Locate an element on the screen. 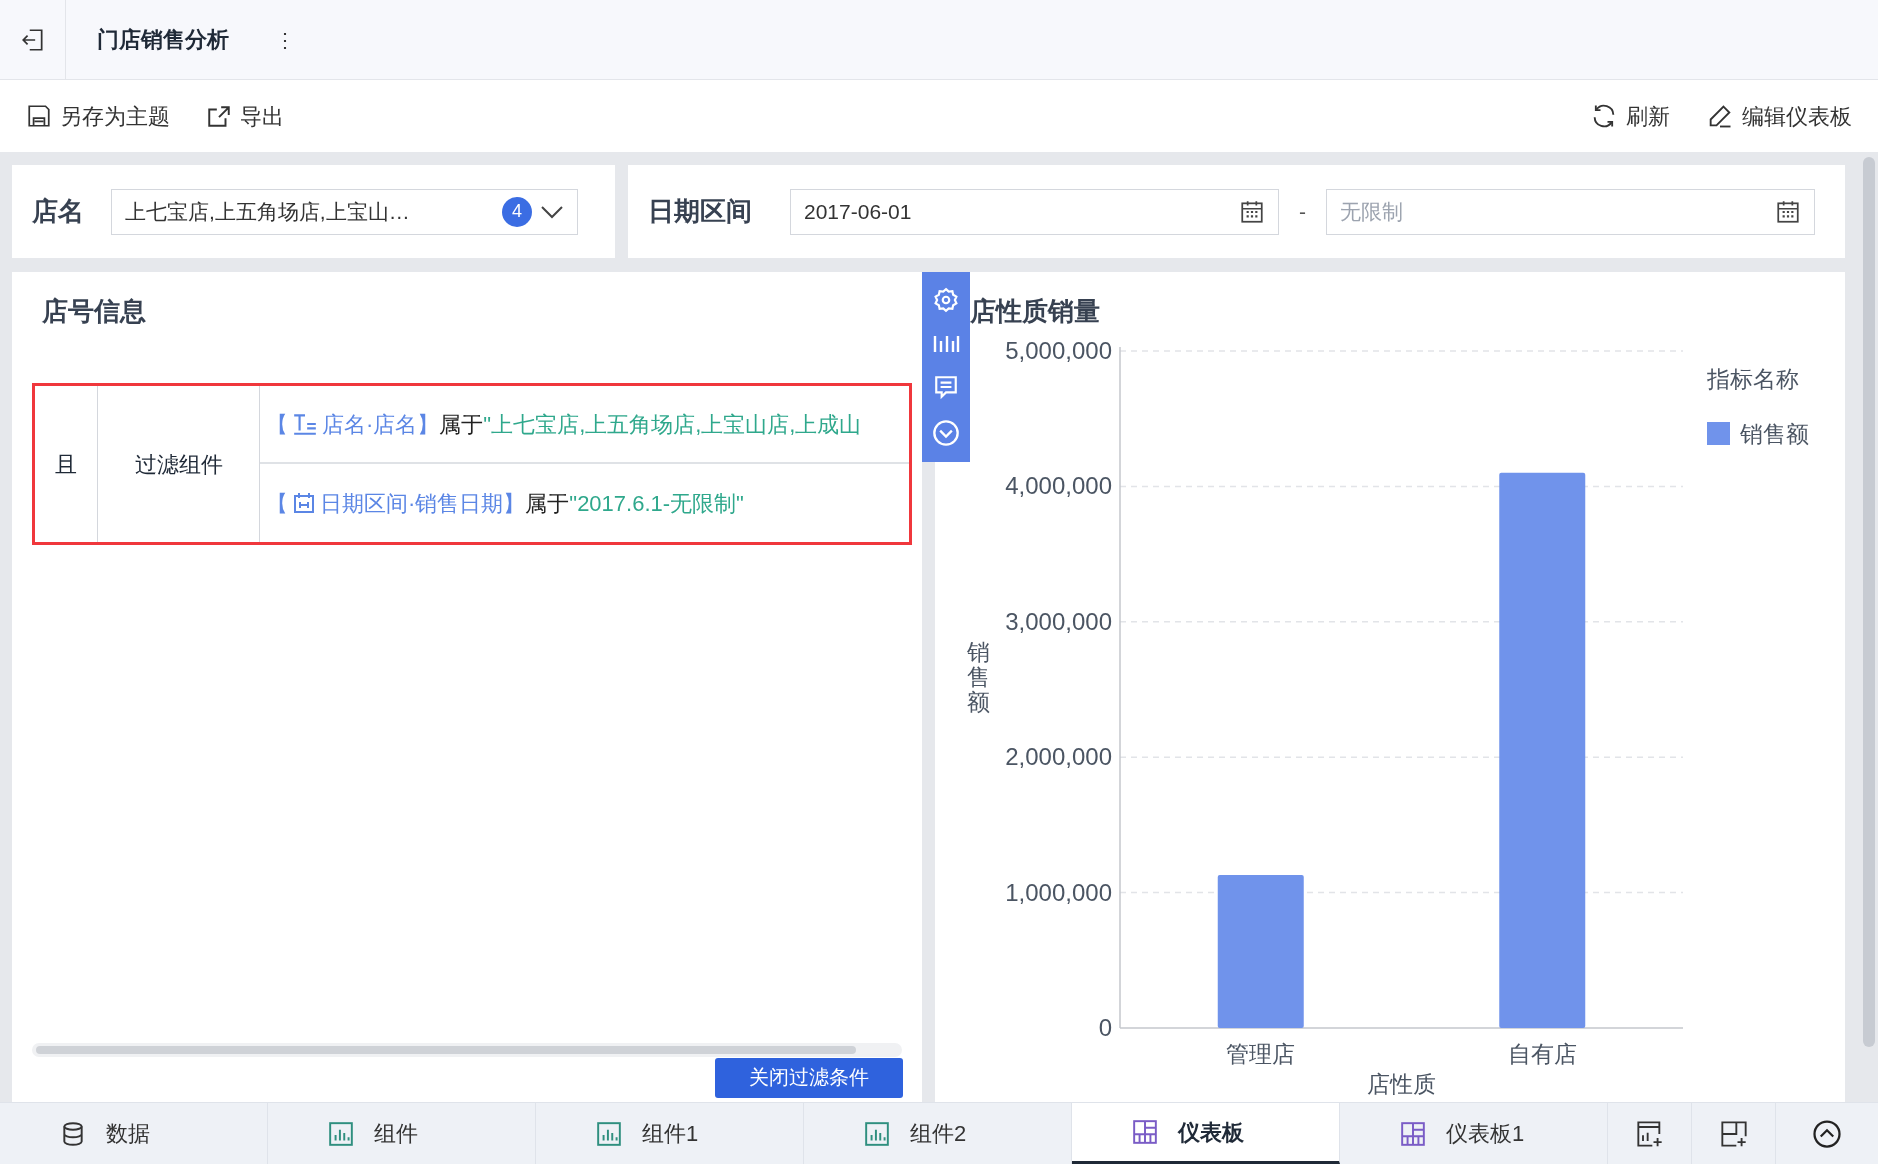  sheet-tab: 仪表板1 is located at coordinates (1474, 1133).